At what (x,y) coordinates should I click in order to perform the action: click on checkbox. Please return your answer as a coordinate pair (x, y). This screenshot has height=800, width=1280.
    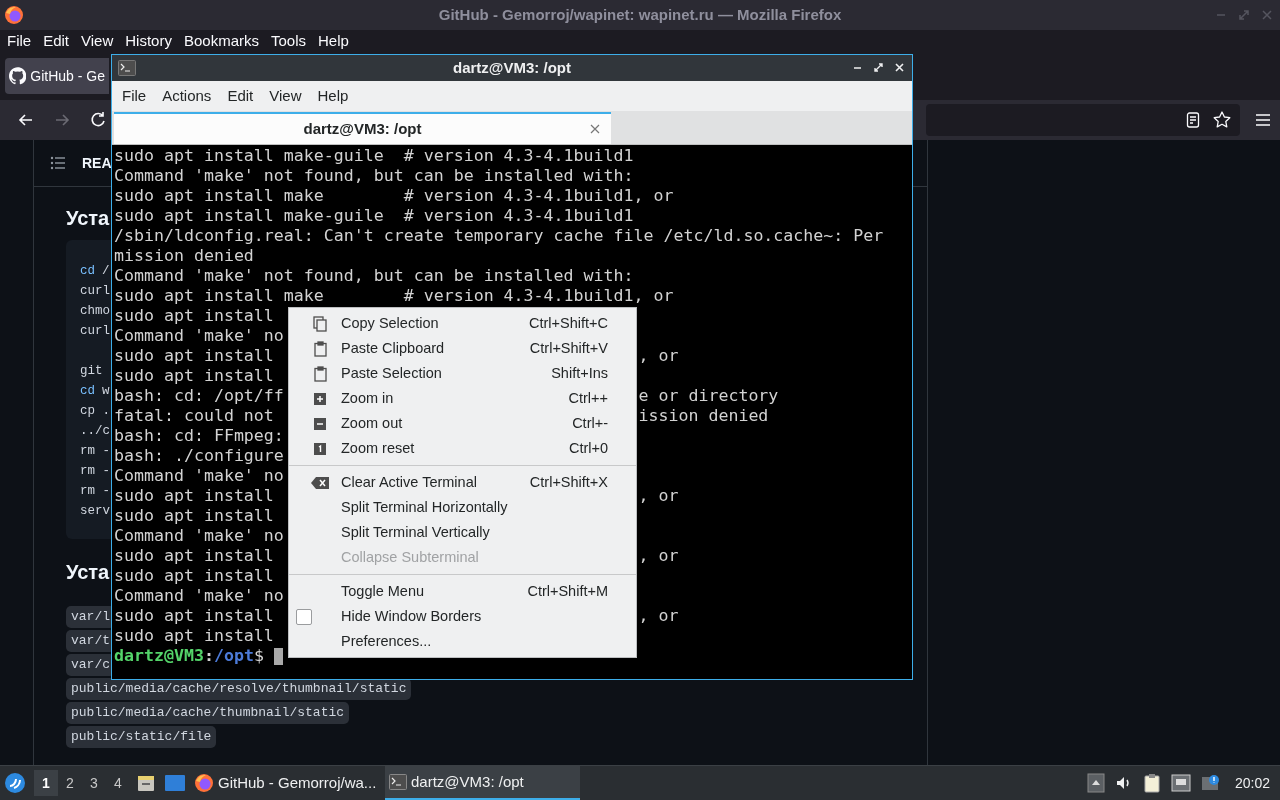
    Looking at the image, I should click on (304, 616).